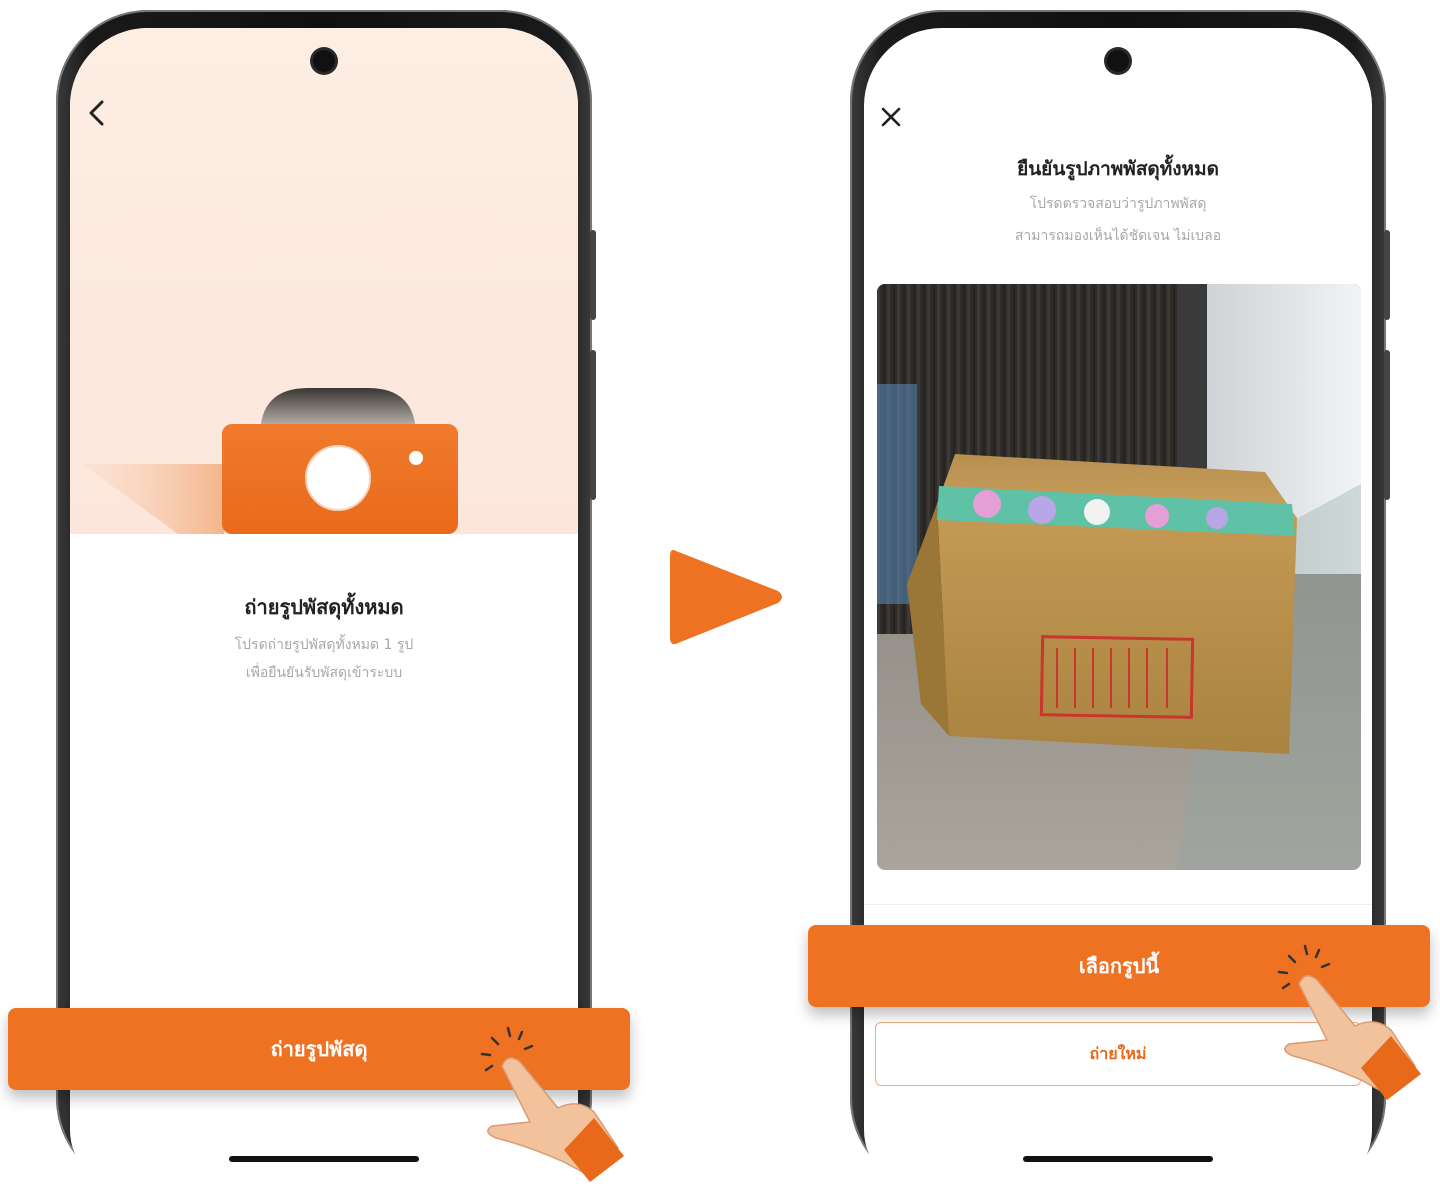 This screenshot has height=1192, width=1440. What do you see at coordinates (891, 117) in the screenshot?
I see `close-icon` at bounding box center [891, 117].